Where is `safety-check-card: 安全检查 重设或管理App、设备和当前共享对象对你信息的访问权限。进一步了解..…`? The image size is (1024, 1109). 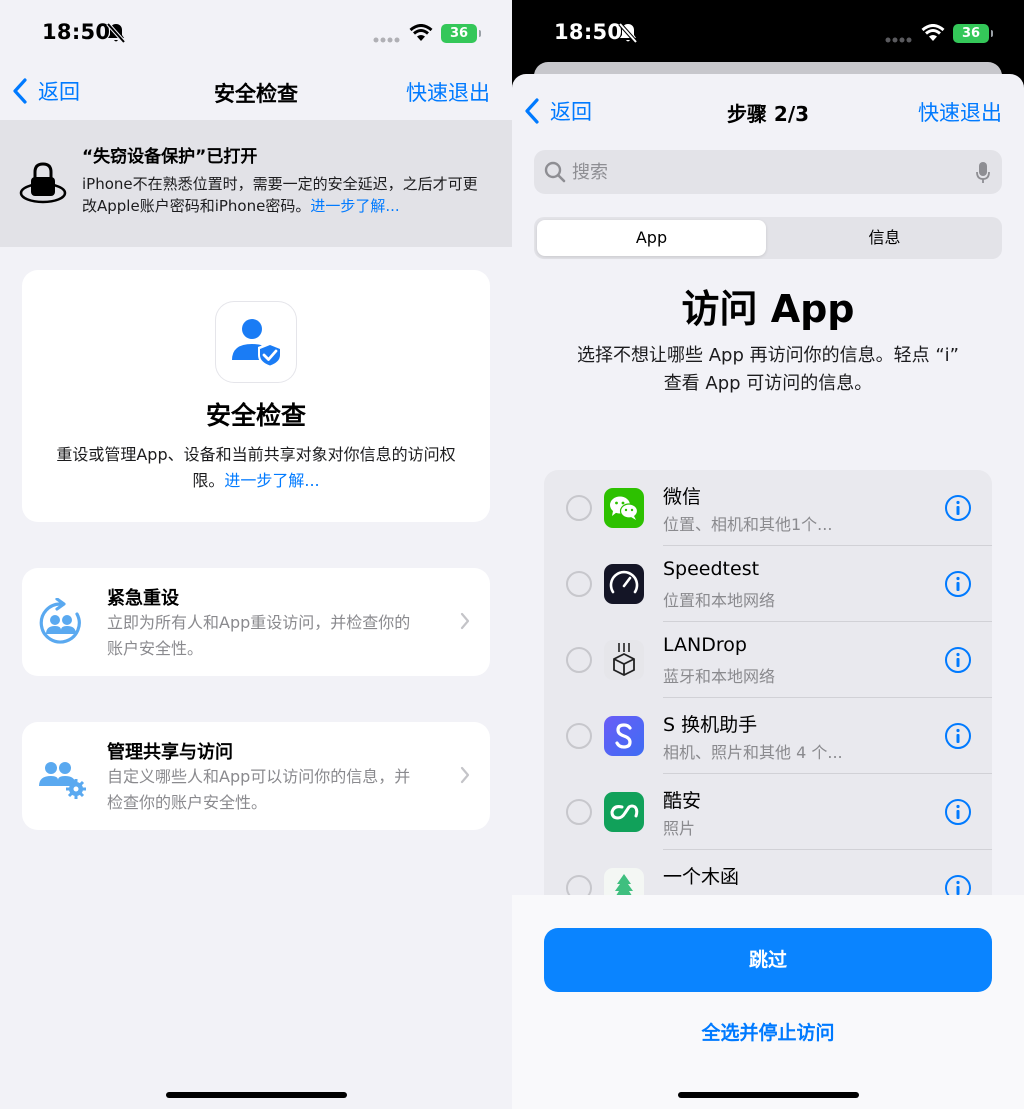 safety-check-card: 安全检查 重设或管理App、设备和当前共享对象对你信息的访问权限。进一步了解..… is located at coordinates (256, 396).